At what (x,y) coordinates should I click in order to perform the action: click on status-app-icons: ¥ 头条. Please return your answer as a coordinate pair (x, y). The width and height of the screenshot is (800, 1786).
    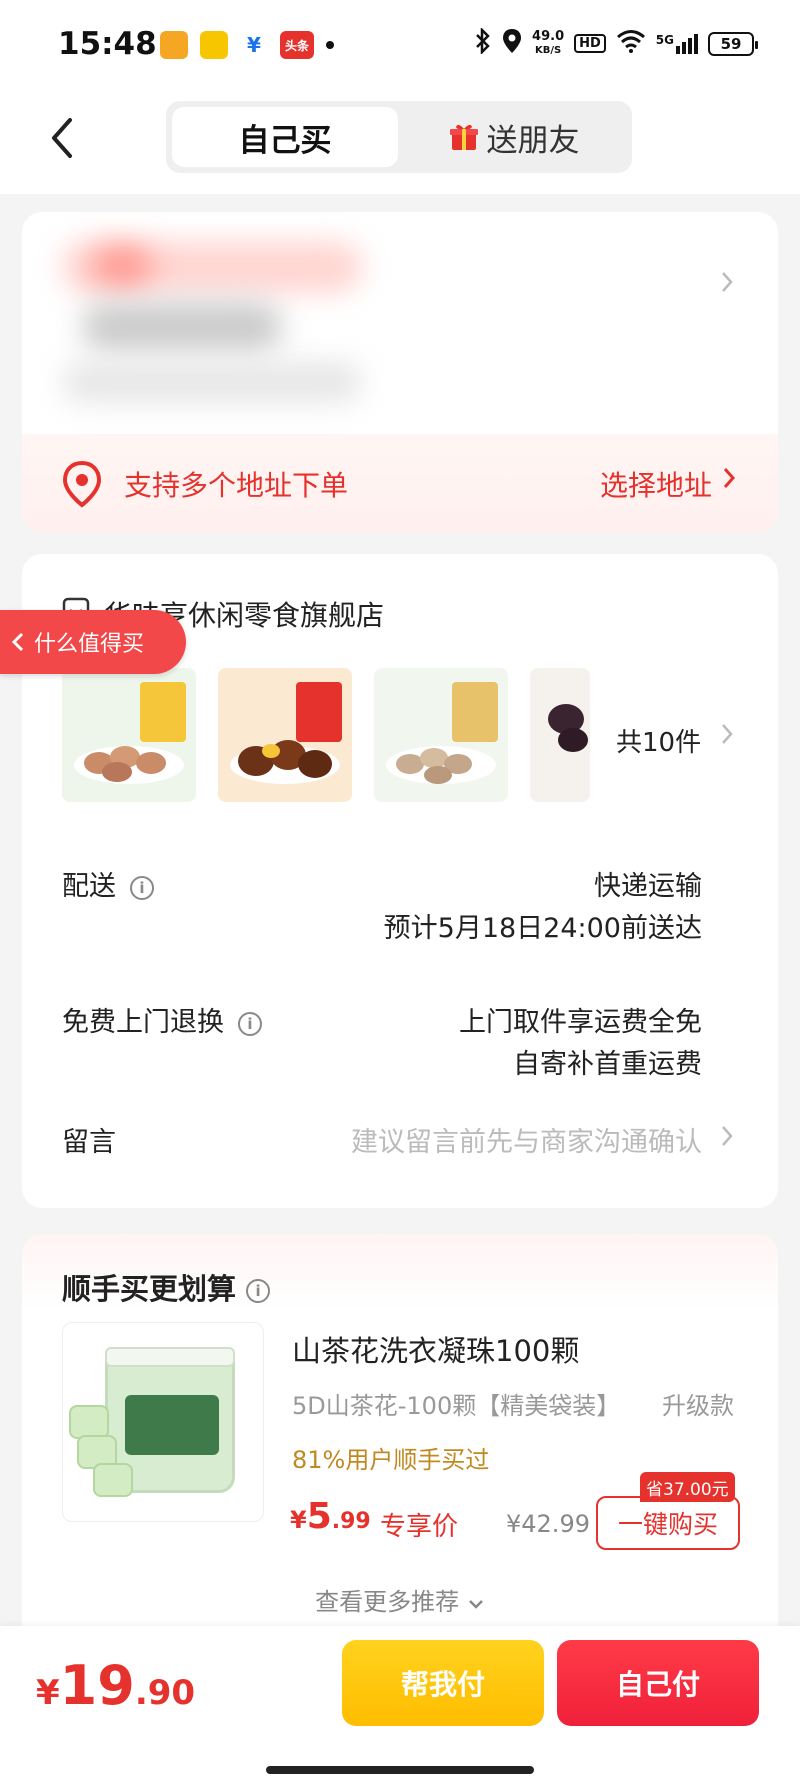
    Looking at the image, I should click on (247, 45).